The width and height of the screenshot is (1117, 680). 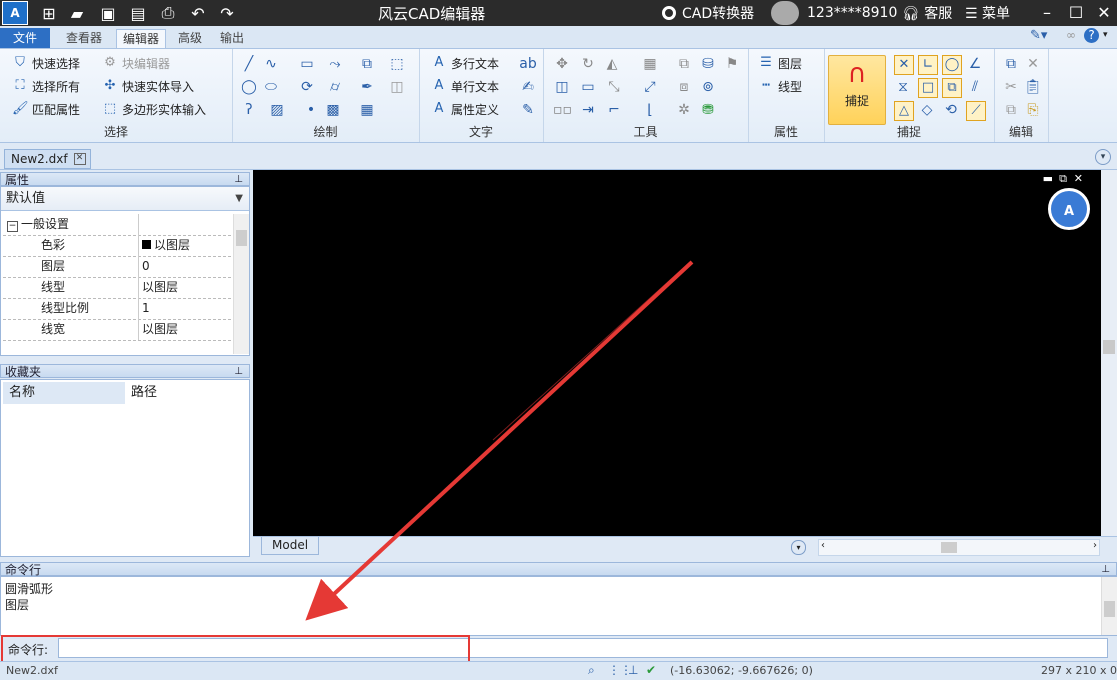 What do you see at coordinates (198, 13) in the screenshot?
I see `undo-icon: ↶` at bounding box center [198, 13].